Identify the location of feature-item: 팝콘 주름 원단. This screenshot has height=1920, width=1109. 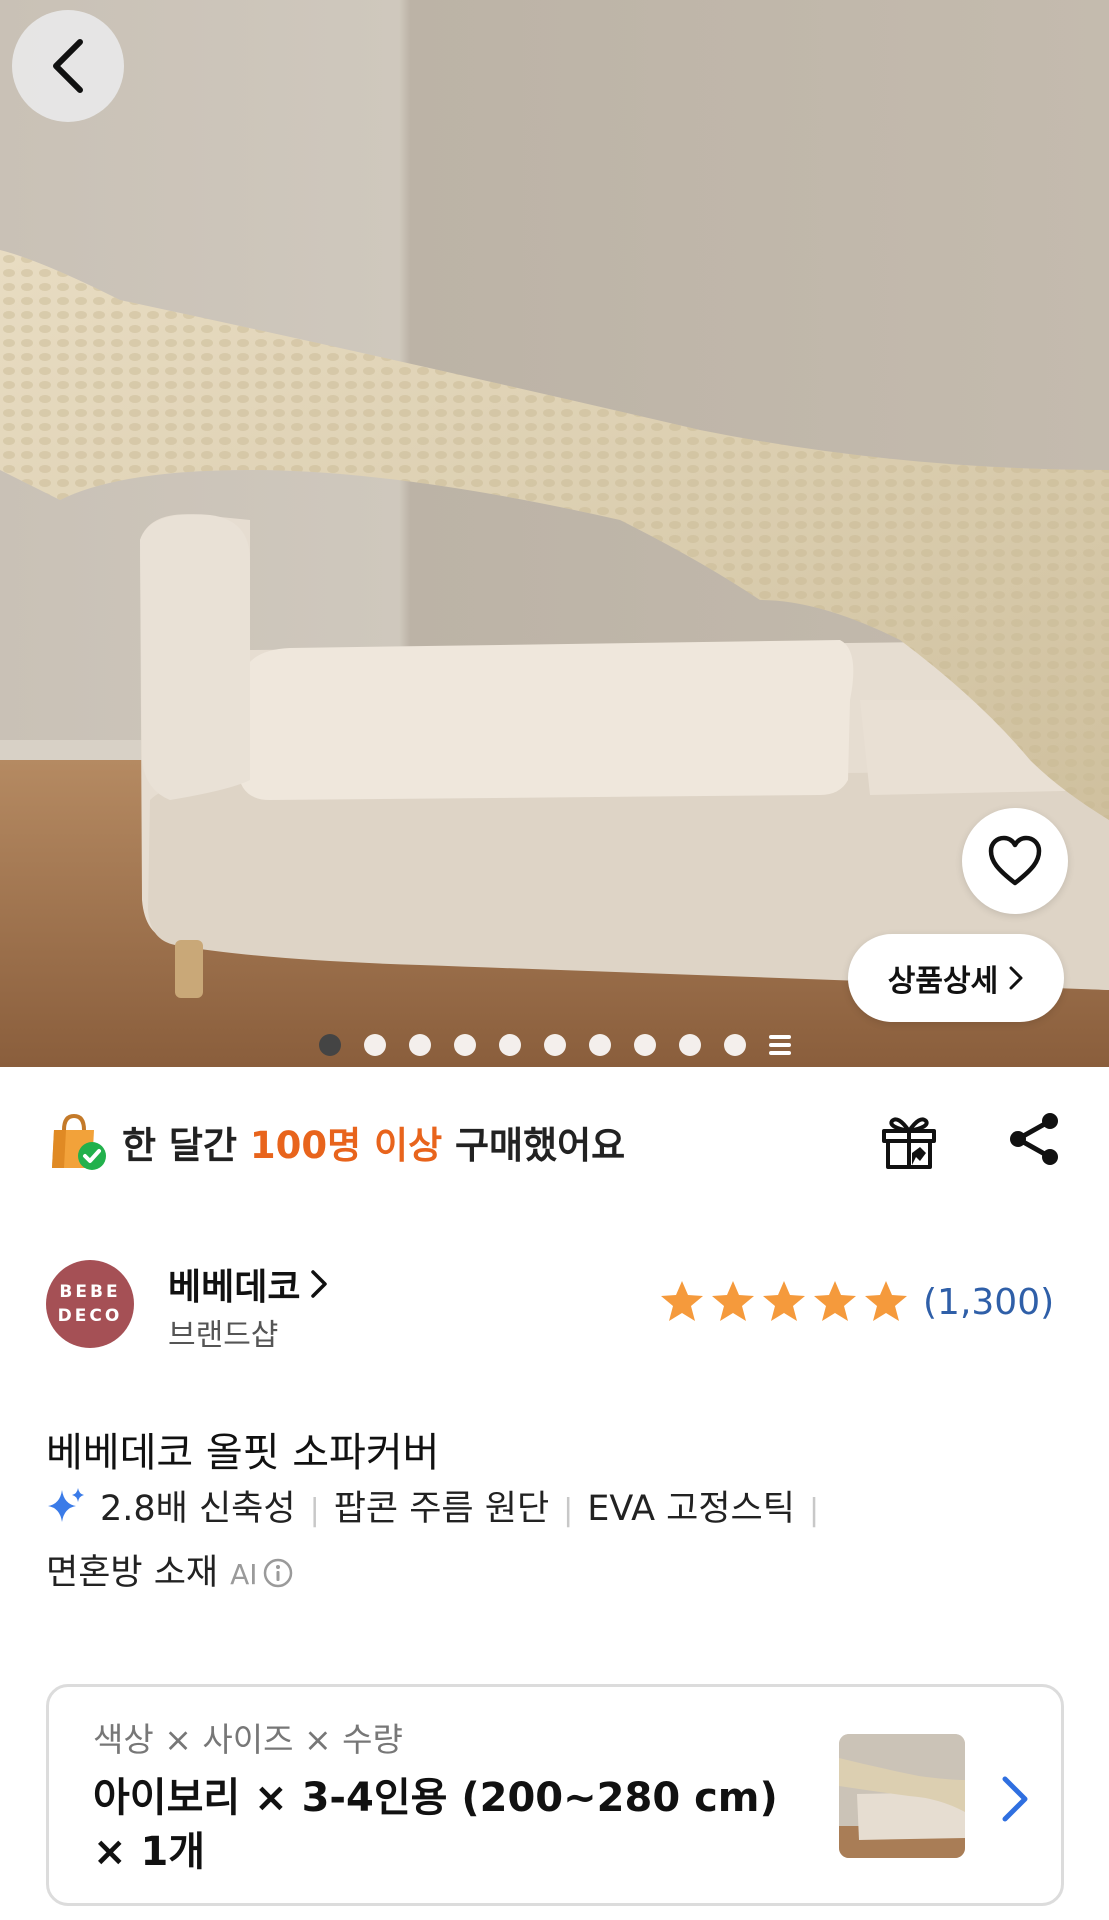
(441, 1509).